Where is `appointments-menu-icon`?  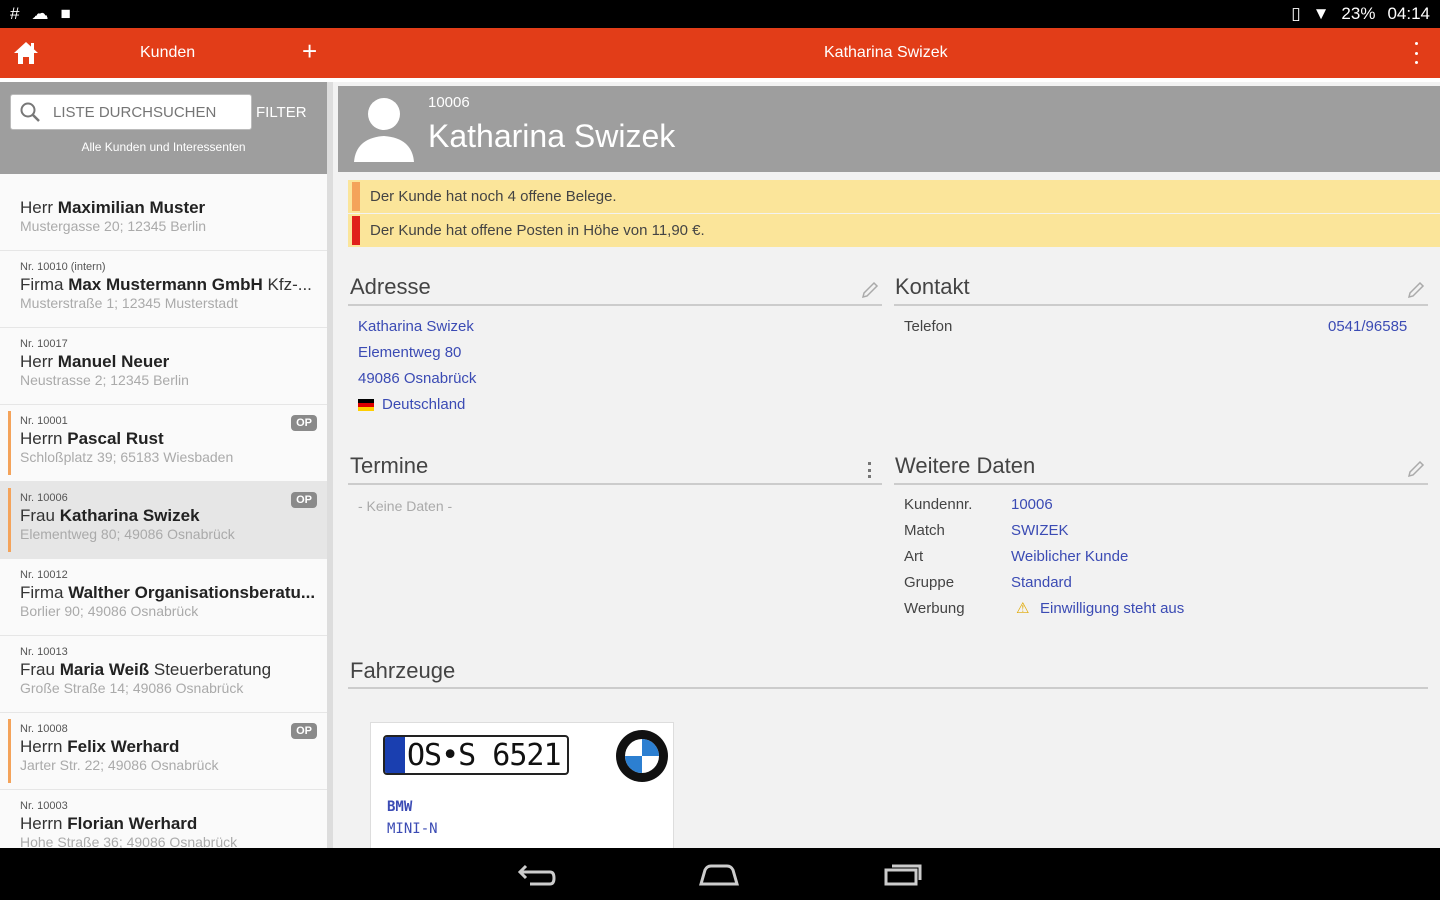 appointments-menu-icon is located at coordinates (870, 470).